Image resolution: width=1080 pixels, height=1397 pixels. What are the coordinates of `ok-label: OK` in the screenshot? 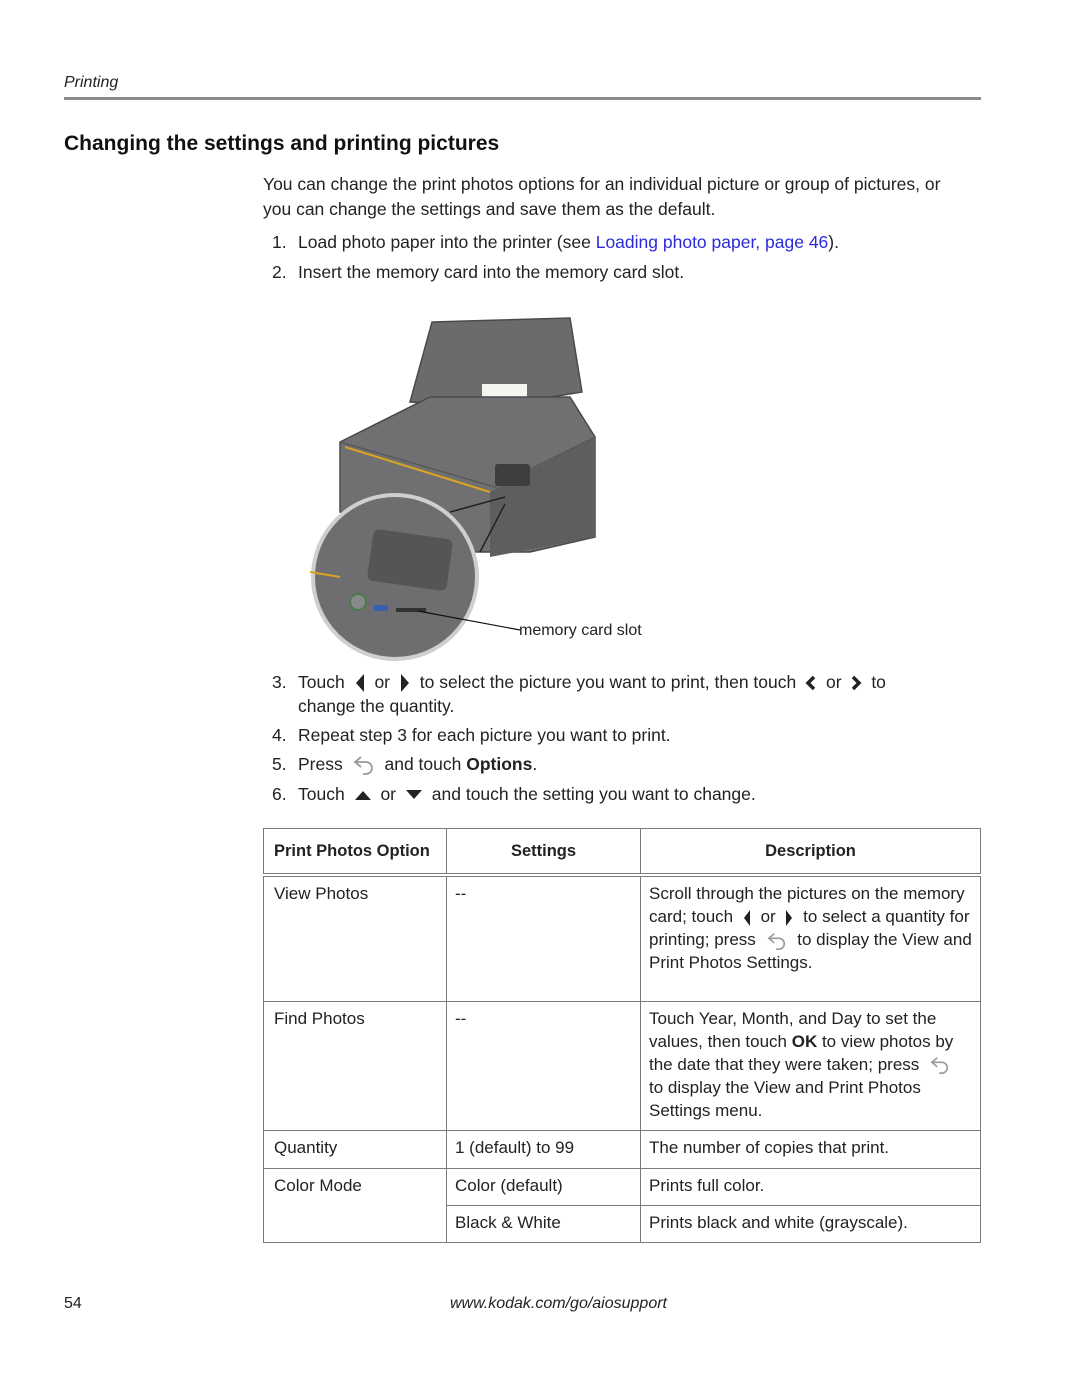 It's located at (804, 1041).